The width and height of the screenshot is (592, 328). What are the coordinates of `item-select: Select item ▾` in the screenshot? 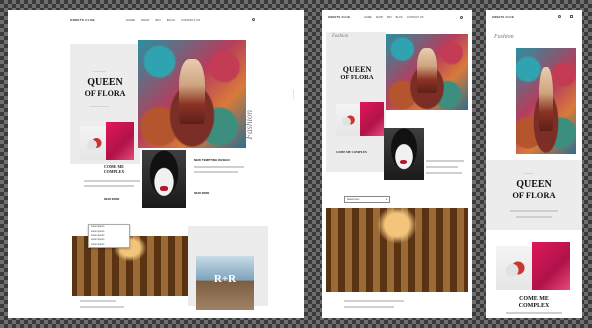 It's located at (367, 199).